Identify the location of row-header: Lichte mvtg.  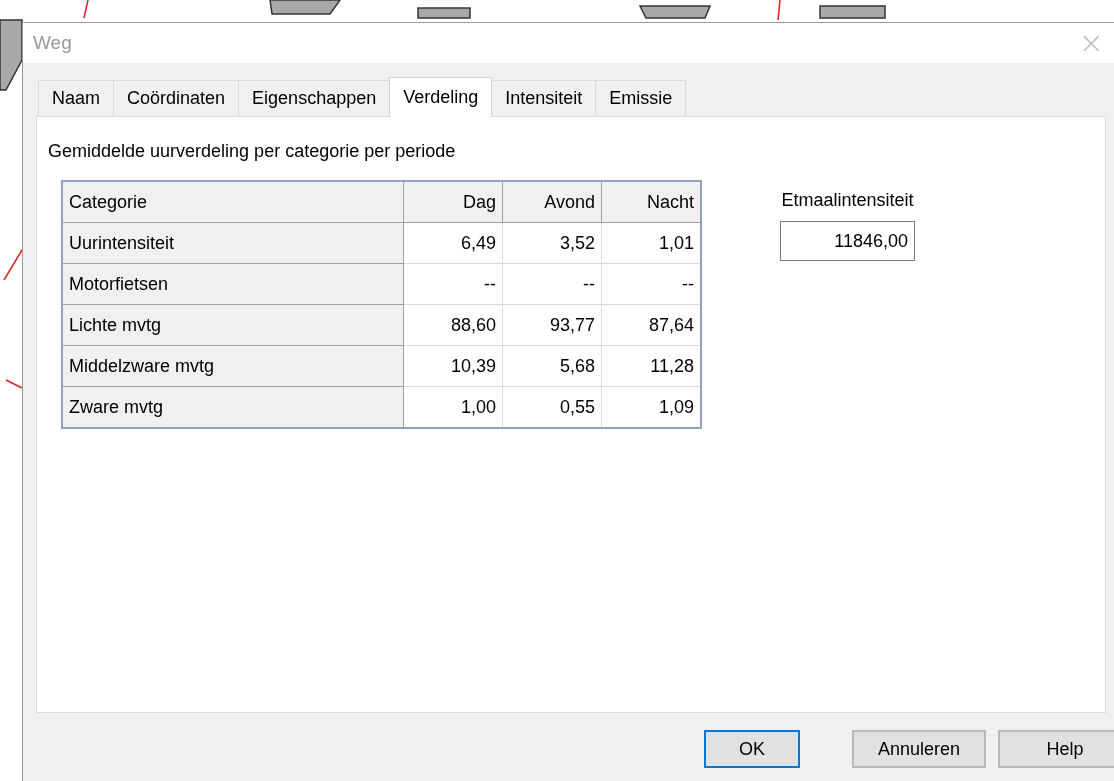
(233, 325).